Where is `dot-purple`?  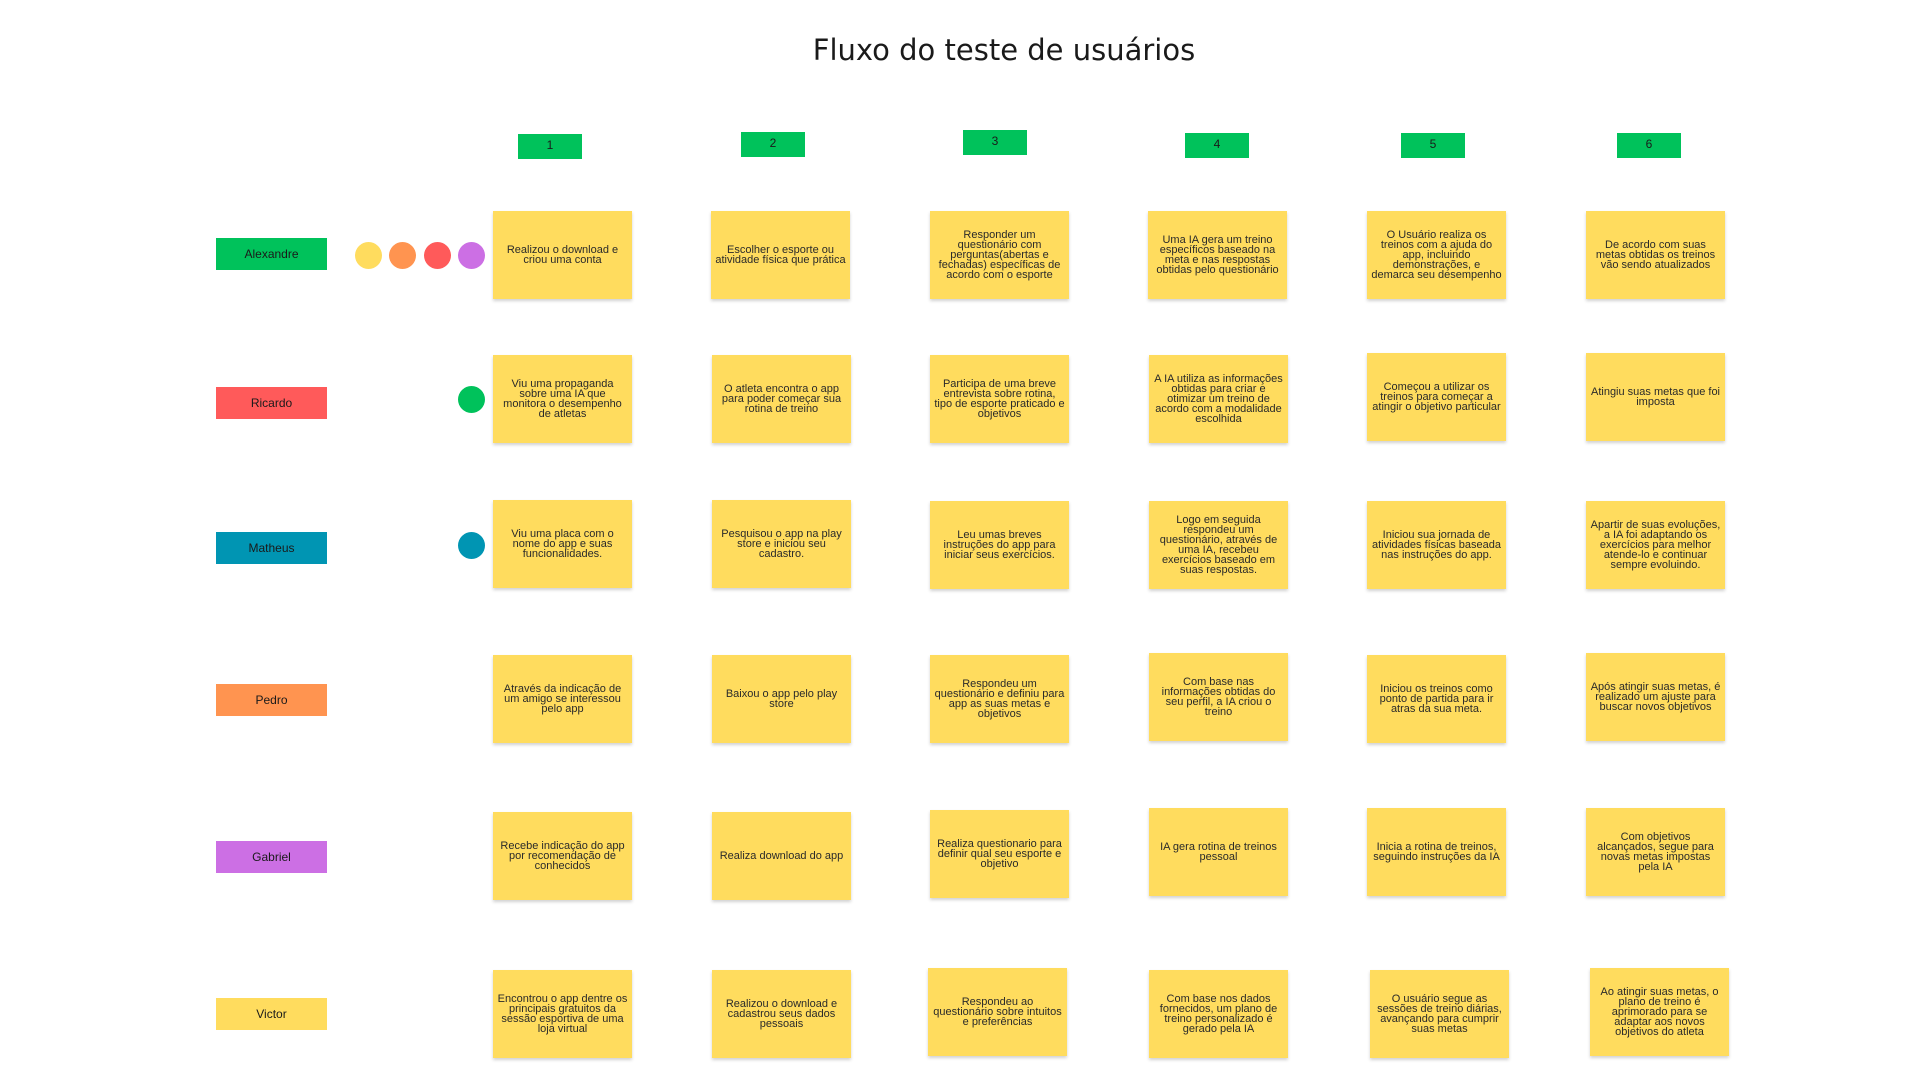
dot-purple is located at coordinates (471, 255).